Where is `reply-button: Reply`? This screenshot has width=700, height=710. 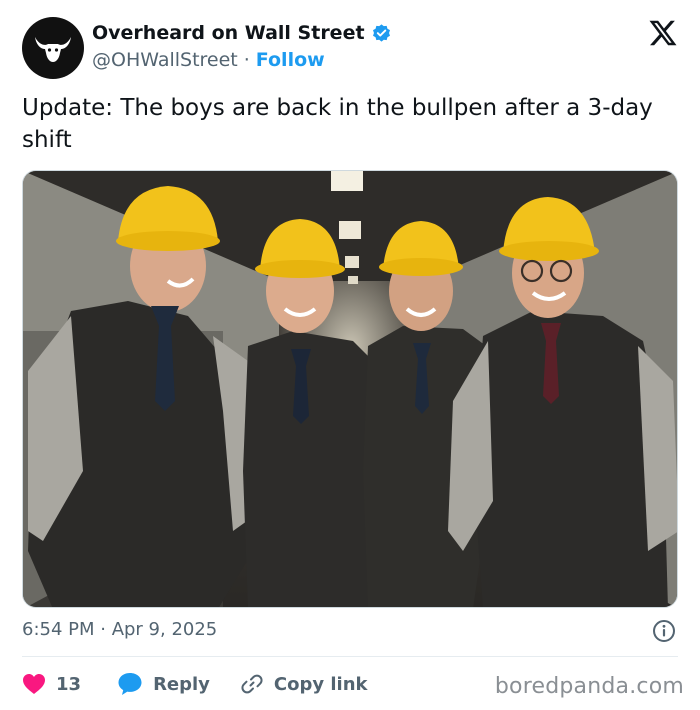 reply-button: Reply is located at coordinates (163, 684).